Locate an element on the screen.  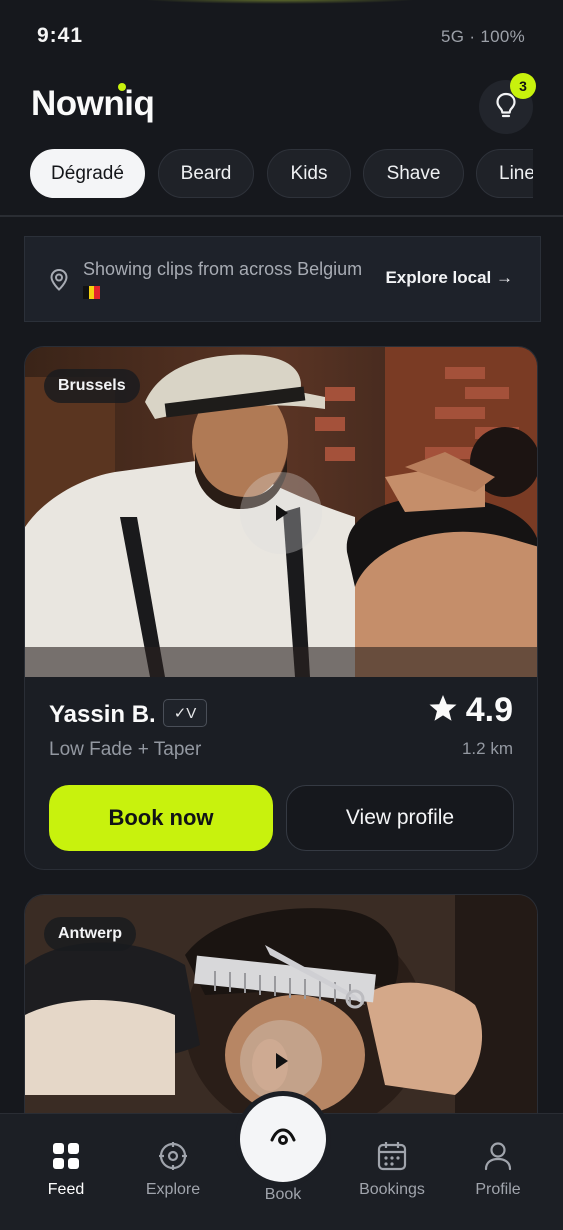
header-divider is located at coordinates (281, 216).